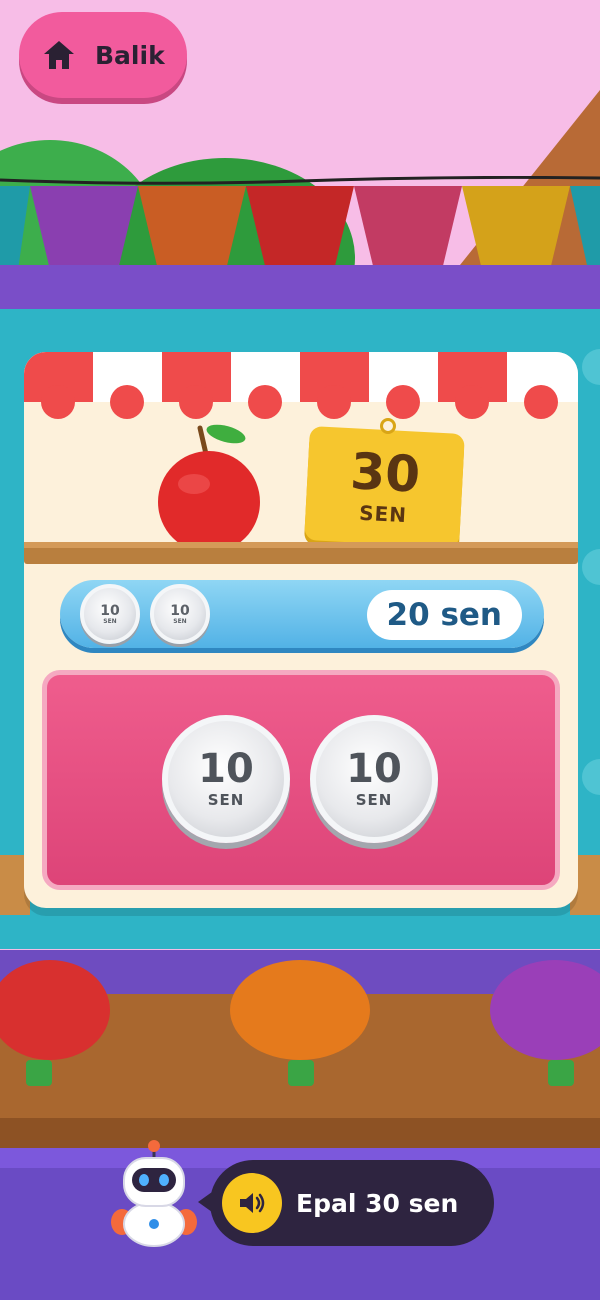 The image size is (600, 1300). Describe the element at coordinates (130, 55) in the screenshot. I see `back-button-label: Balik` at that location.